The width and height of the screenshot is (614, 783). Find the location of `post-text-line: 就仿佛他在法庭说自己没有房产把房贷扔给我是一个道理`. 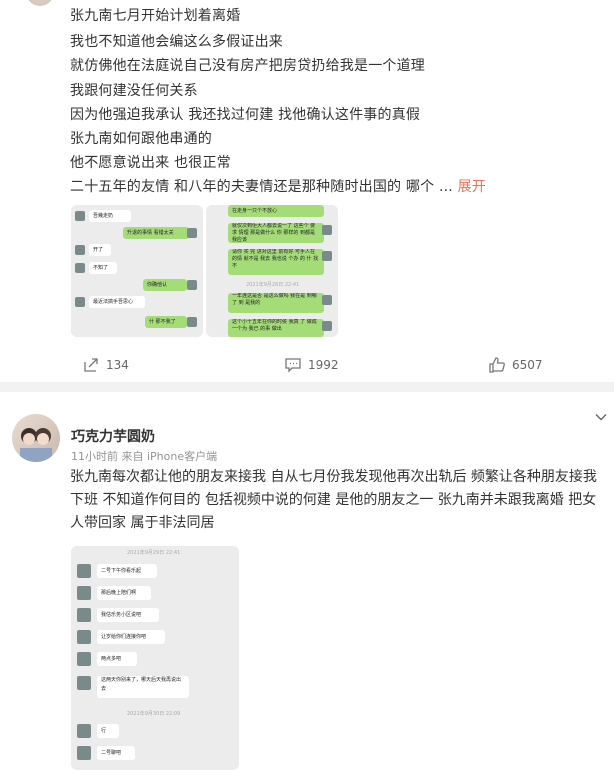

post-text-line: 就仿佛他在法庭说自己没有房产把房贷扔给我是一个道理 is located at coordinates (247, 66).